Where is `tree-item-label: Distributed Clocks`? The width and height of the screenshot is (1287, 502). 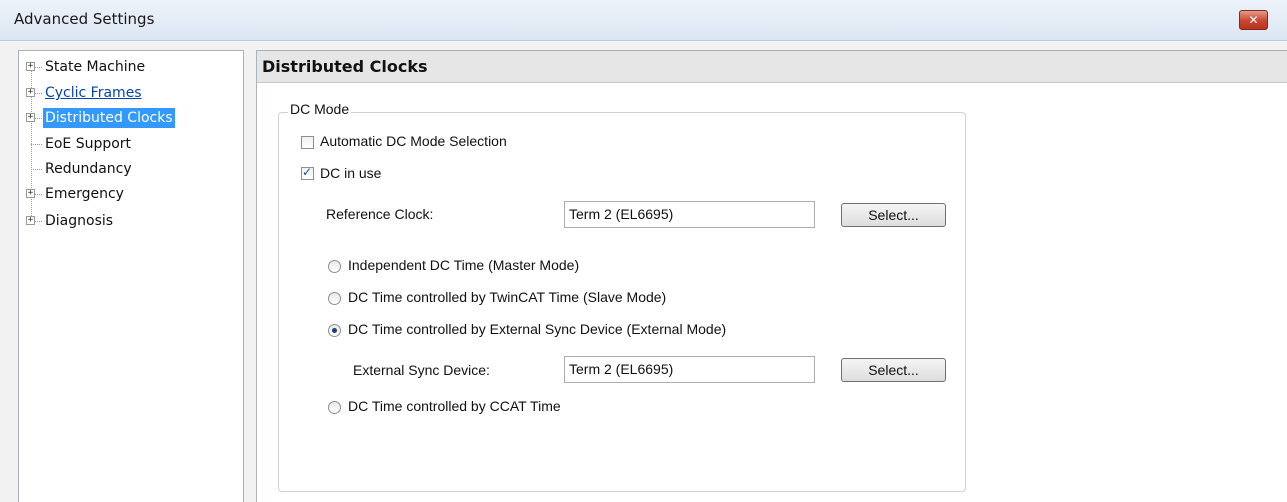
tree-item-label: Distributed Clocks is located at coordinates (109, 118).